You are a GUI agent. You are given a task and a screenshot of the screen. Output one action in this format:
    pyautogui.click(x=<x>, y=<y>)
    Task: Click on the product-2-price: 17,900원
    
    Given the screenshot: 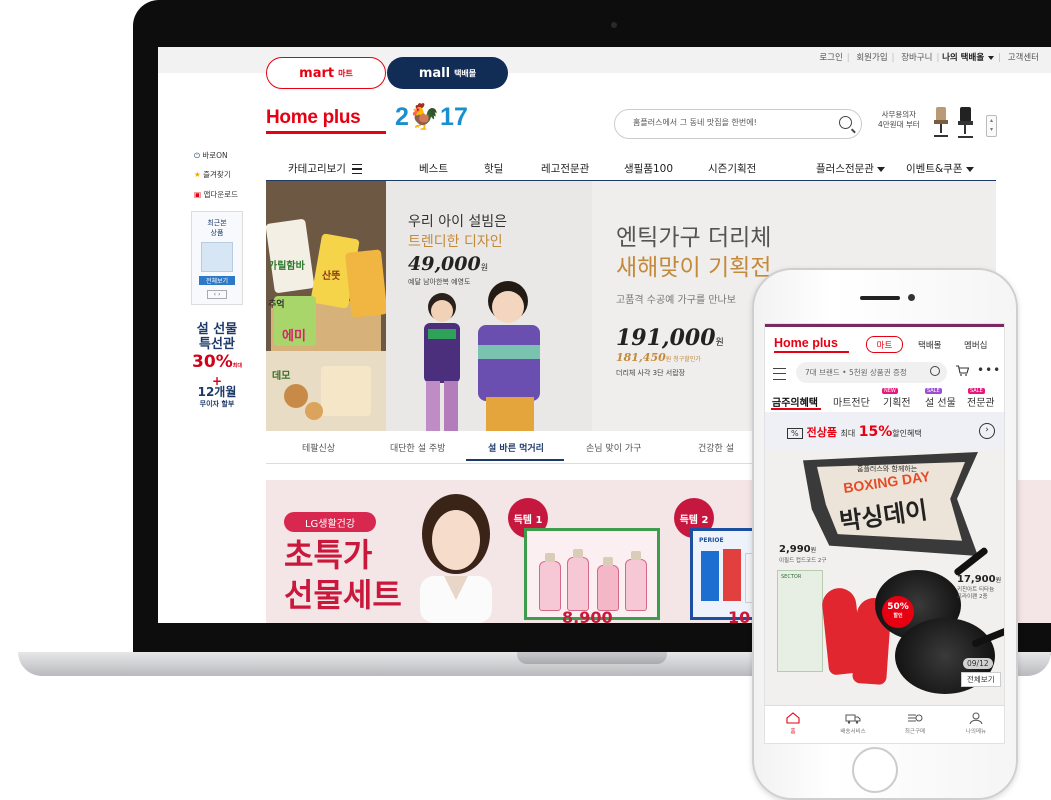 What is the action you would take?
    pyautogui.click(x=979, y=579)
    